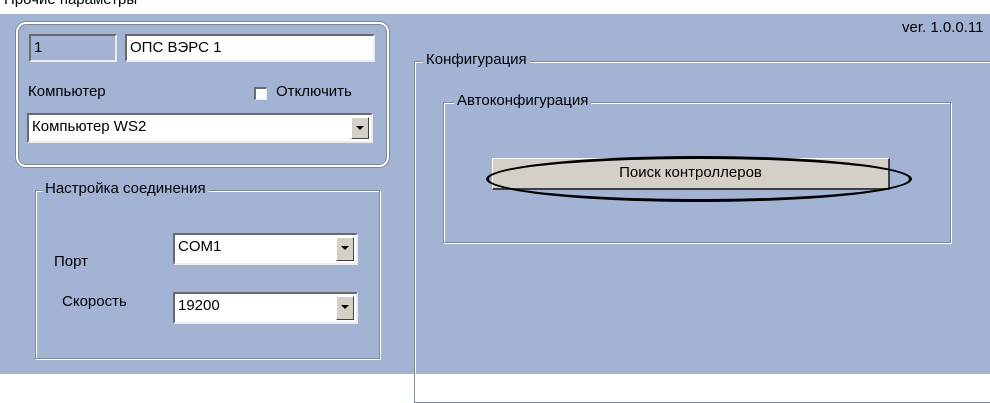 This screenshot has height=403, width=990. What do you see at coordinates (71, 261) in the screenshot?
I see `port-label: Порт` at bounding box center [71, 261].